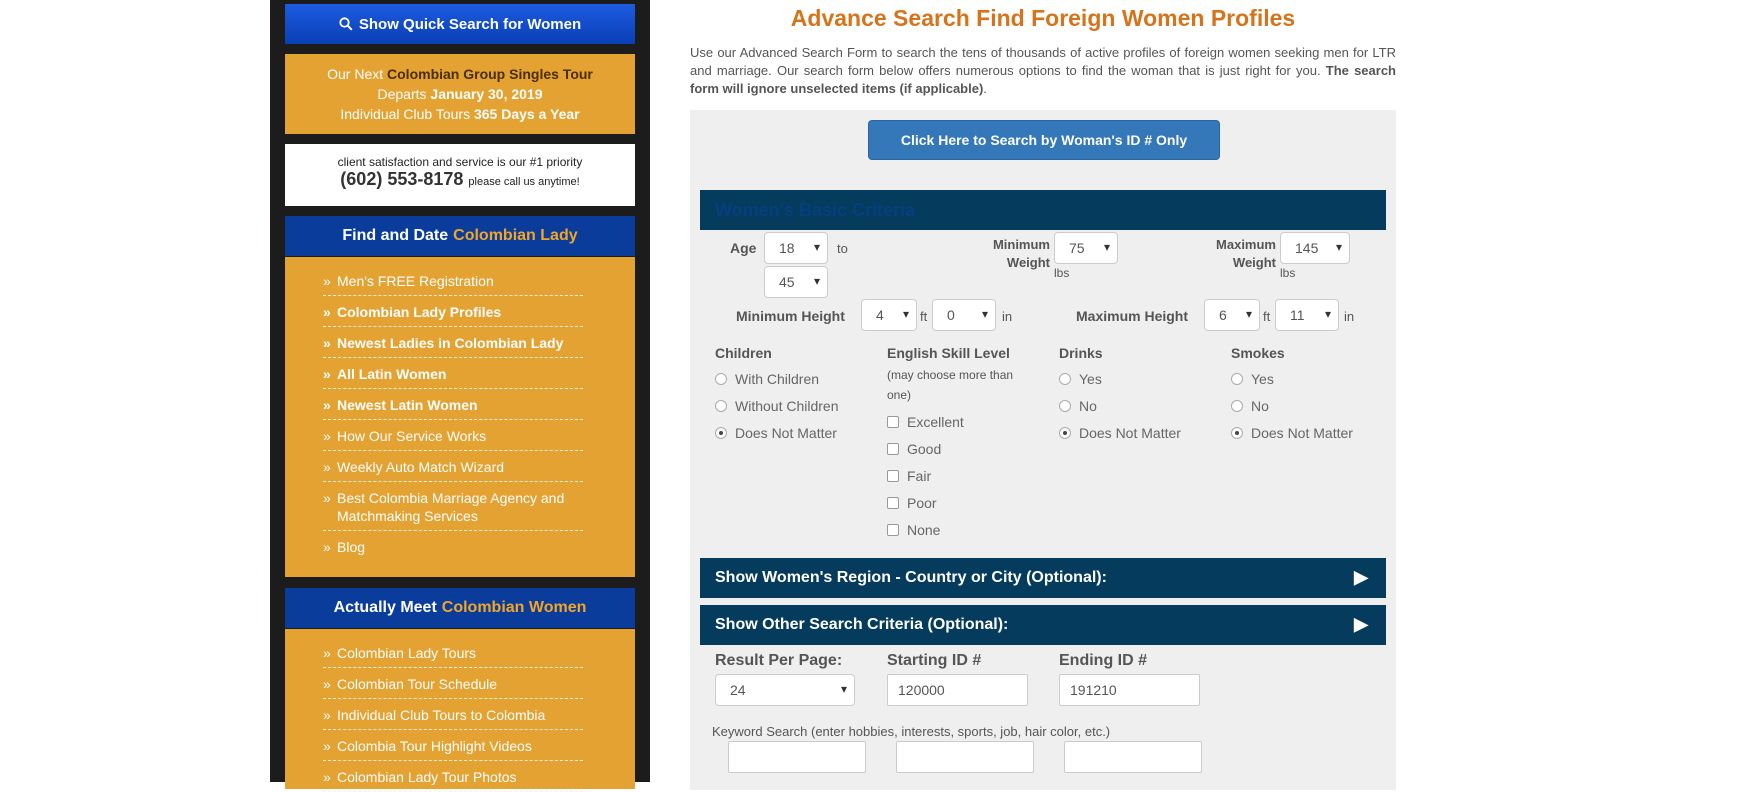  What do you see at coordinates (787, 406) in the screenshot?
I see `option-label: Without Children` at bounding box center [787, 406].